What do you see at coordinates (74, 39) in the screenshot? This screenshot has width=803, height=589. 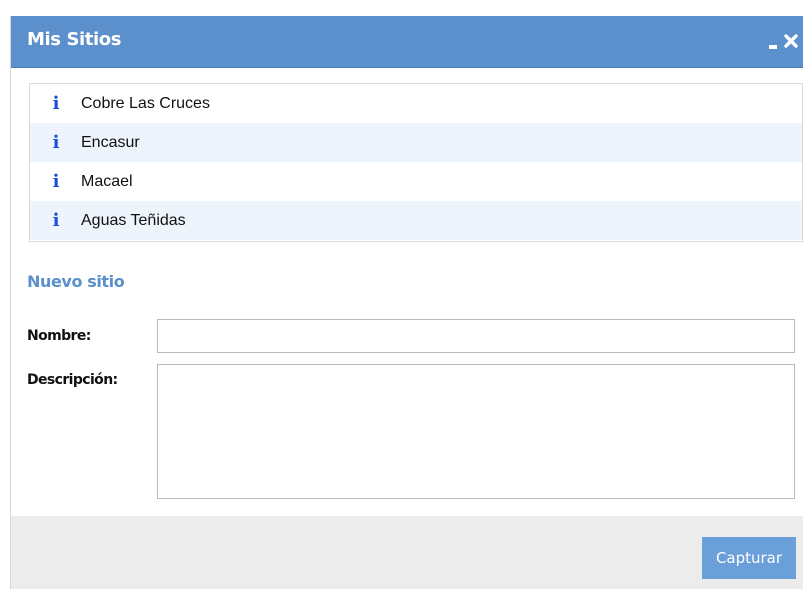 I see `window-title: Mis Sitios` at bounding box center [74, 39].